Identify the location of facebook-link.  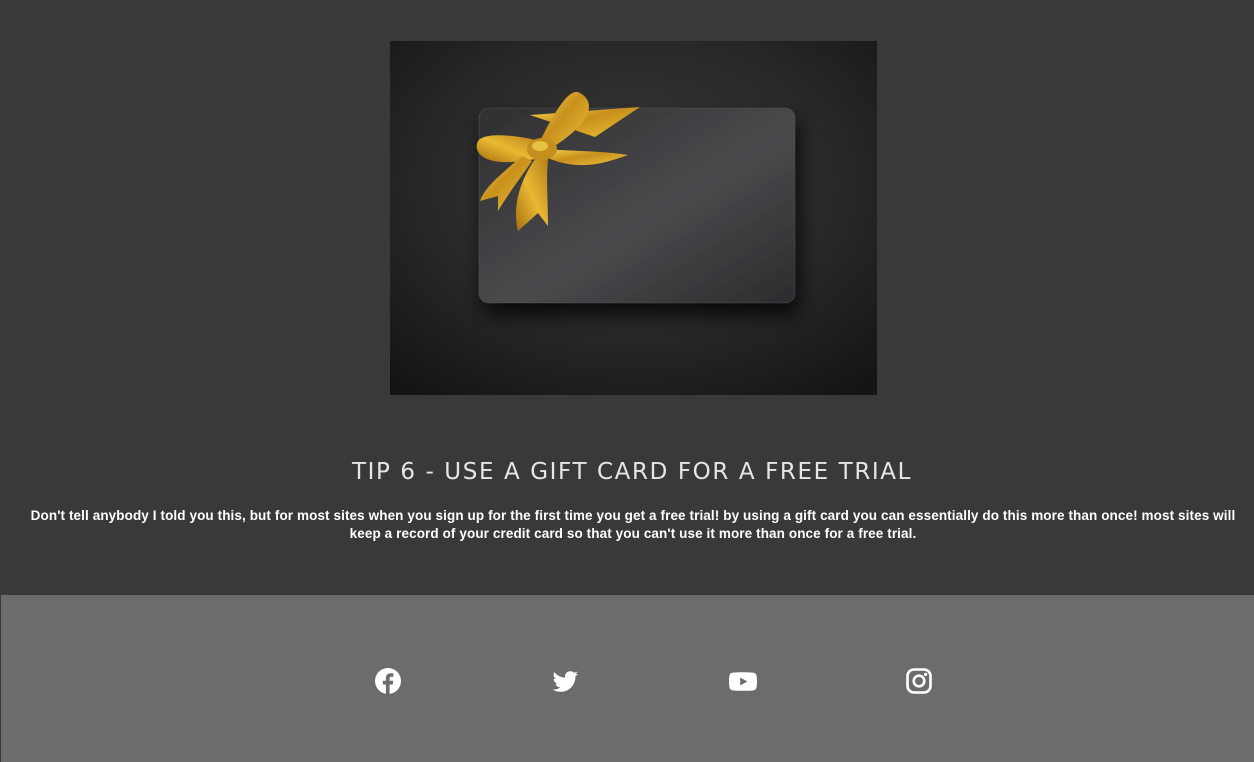
(388, 681).